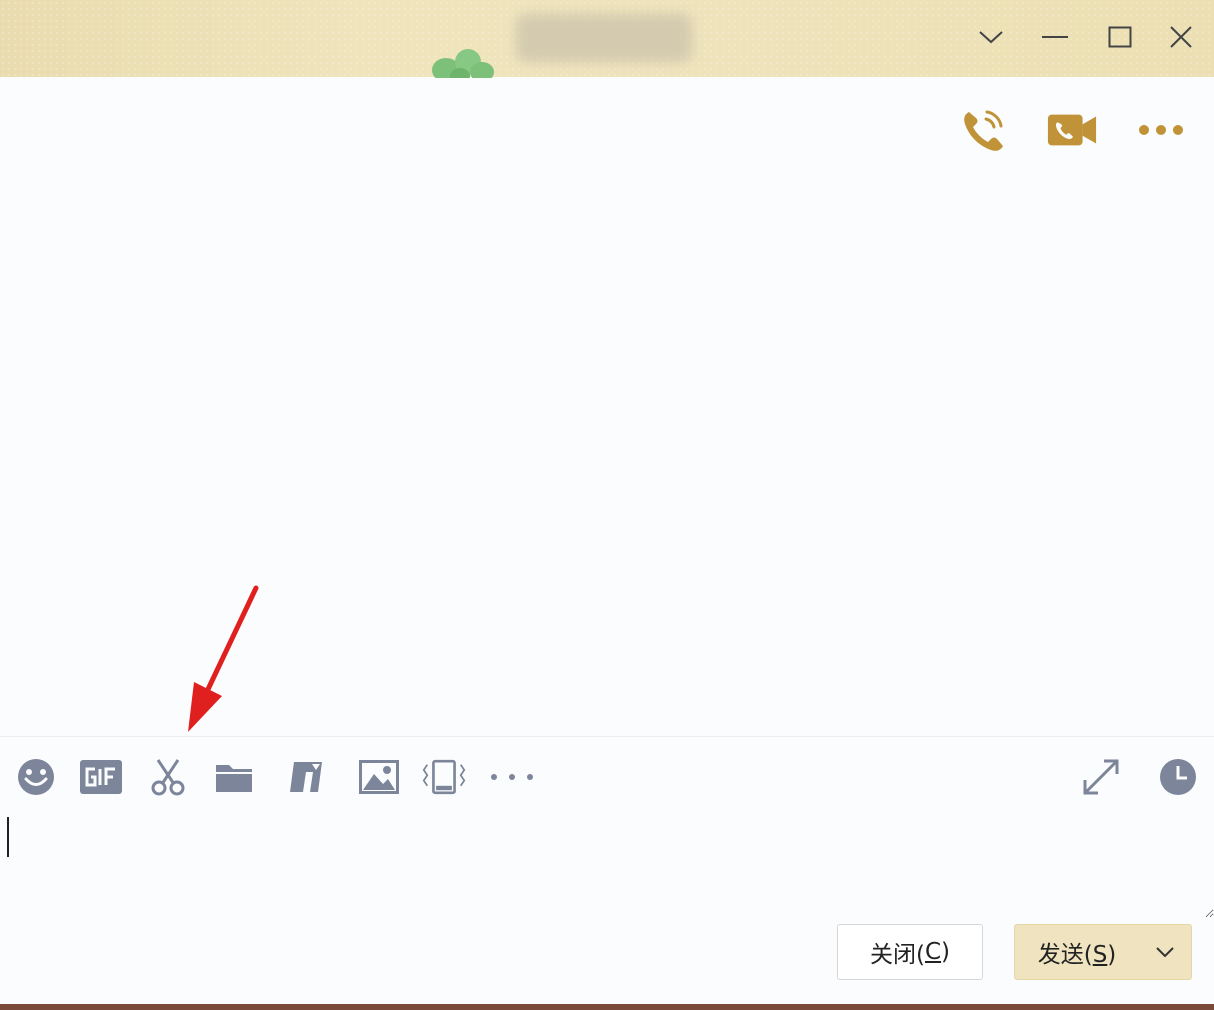 The width and height of the screenshot is (1214, 1010). I want to click on expand-input-button, so click(1101, 777).